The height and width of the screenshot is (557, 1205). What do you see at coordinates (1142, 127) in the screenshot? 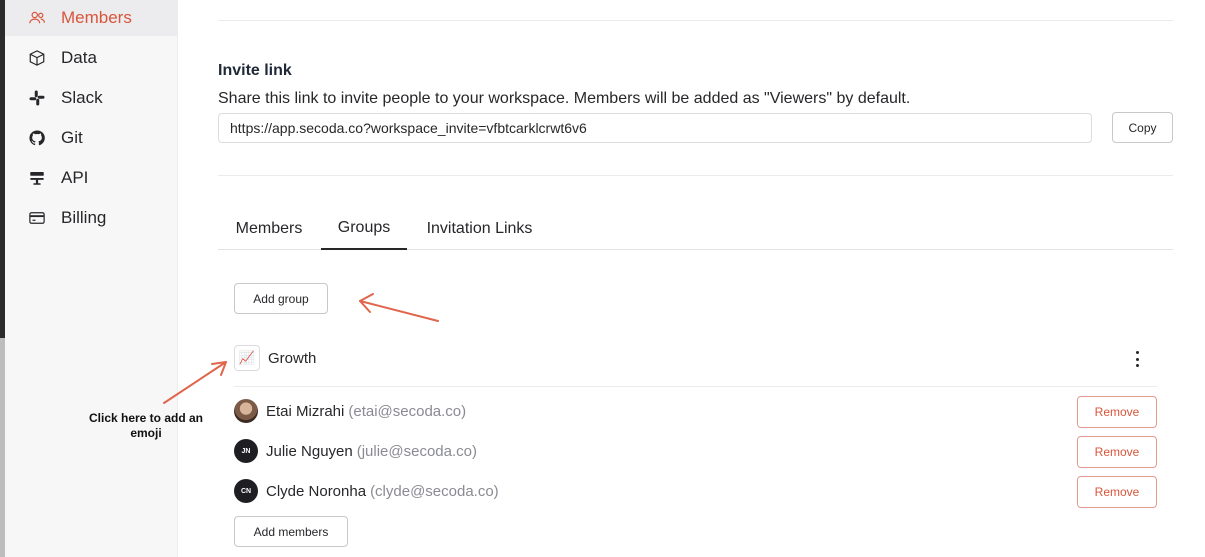
I see `copy-button: Copy` at bounding box center [1142, 127].